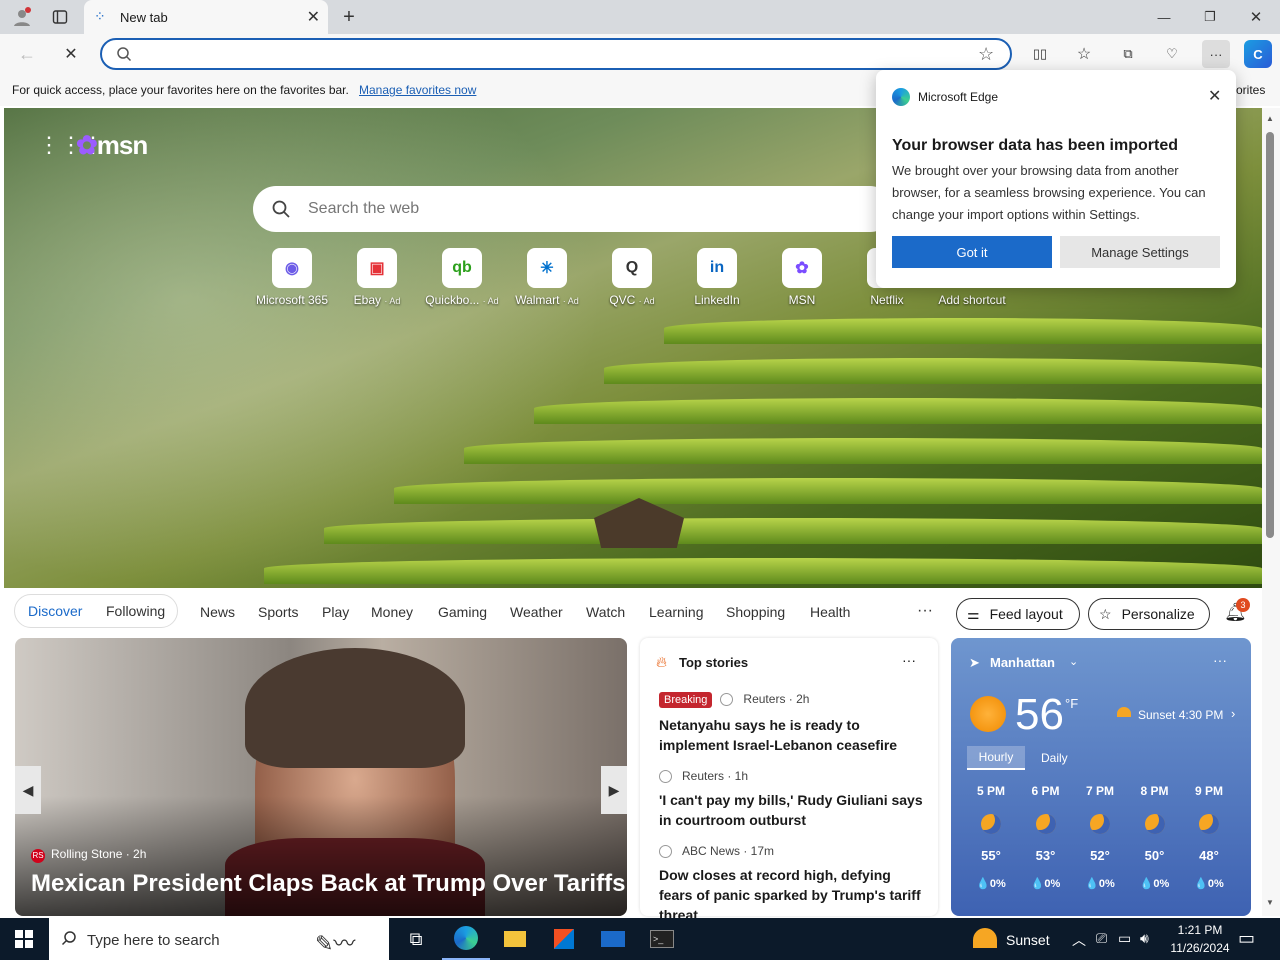 The width and height of the screenshot is (1280, 960). Describe the element at coordinates (1128, 54) in the screenshot. I see `collections-icon: ⧉` at that location.